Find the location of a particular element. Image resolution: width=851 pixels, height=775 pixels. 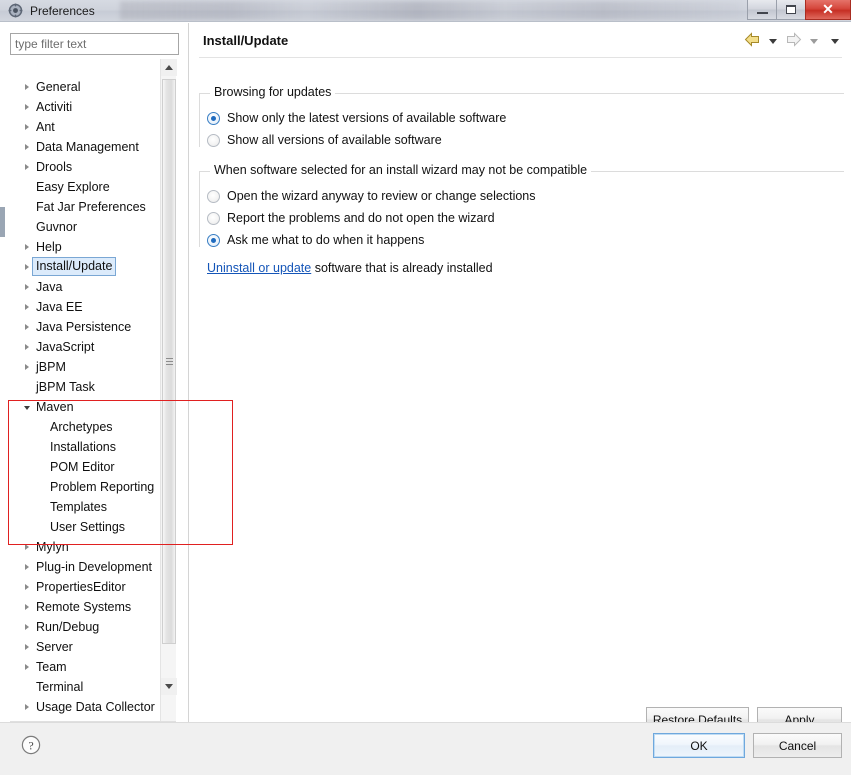

tree-item-java: Java is located at coordinates (86, 287).